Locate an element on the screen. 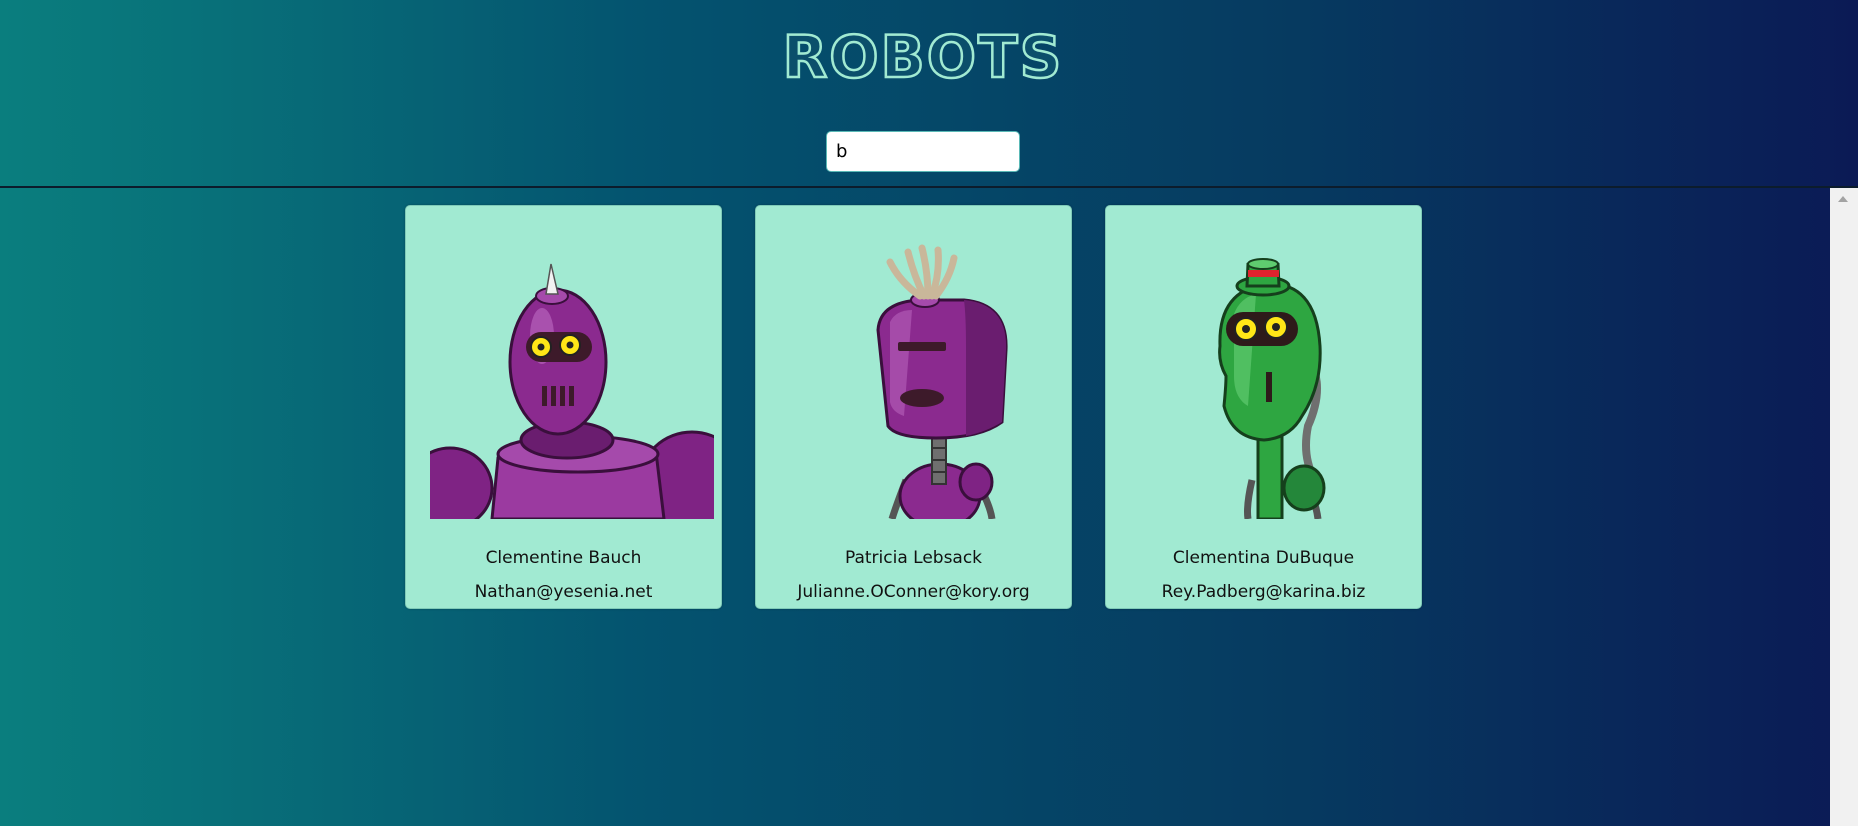 The height and width of the screenshot is (826, 1858). robot-card: Clementine Bauch Nathan@yesenia.net is located at coordinates (563, 407).